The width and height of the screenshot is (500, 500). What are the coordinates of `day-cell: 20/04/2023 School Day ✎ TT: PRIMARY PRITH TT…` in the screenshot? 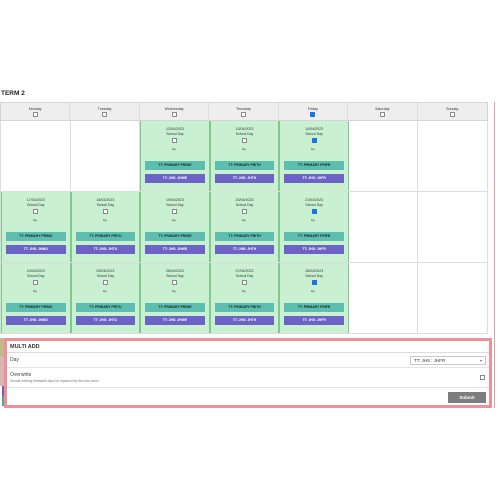 It's located at (244, 227).